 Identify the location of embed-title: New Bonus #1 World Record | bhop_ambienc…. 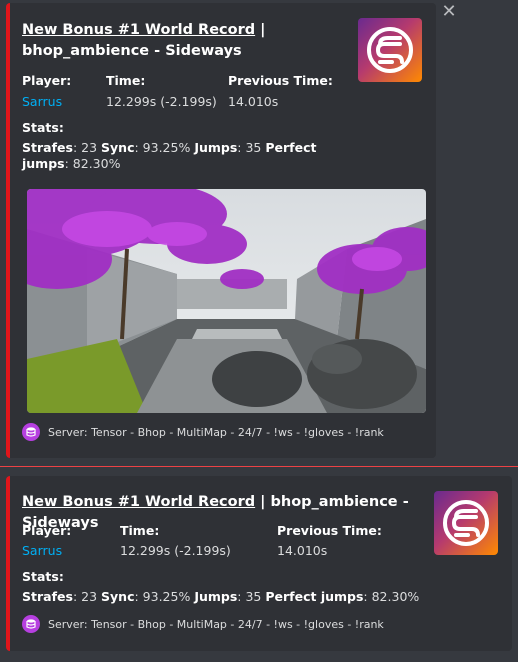
(184, 41).